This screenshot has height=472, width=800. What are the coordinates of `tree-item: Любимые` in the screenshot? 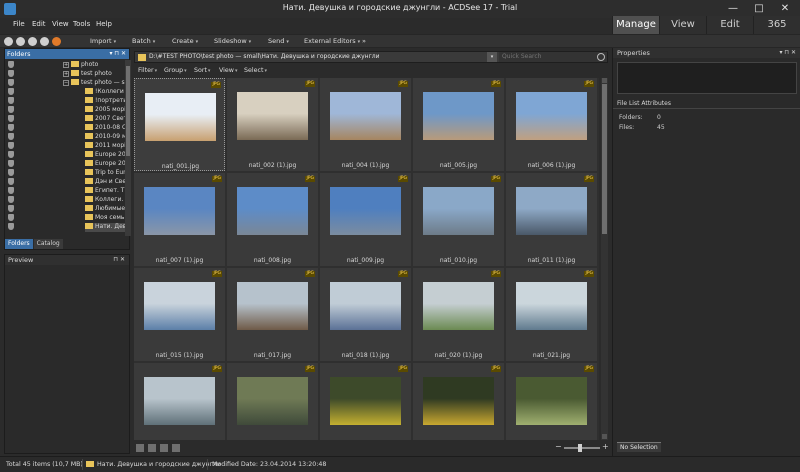 It's located at (105, 209).